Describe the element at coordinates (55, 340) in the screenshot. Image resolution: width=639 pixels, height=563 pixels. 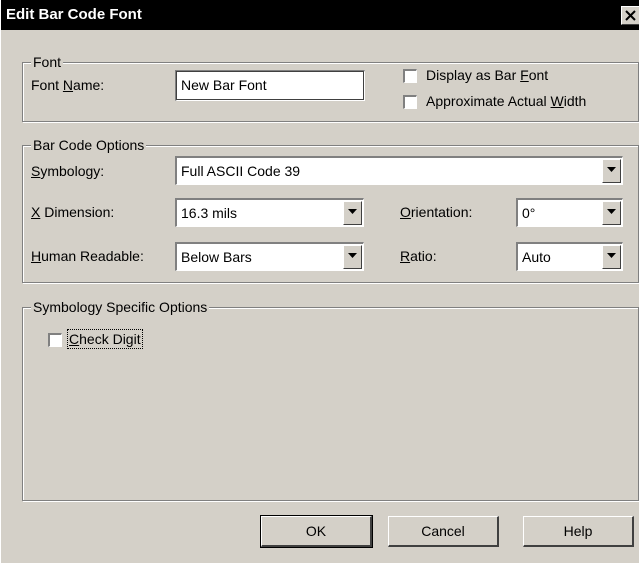
I see `check-digit-checkbox` at that location.